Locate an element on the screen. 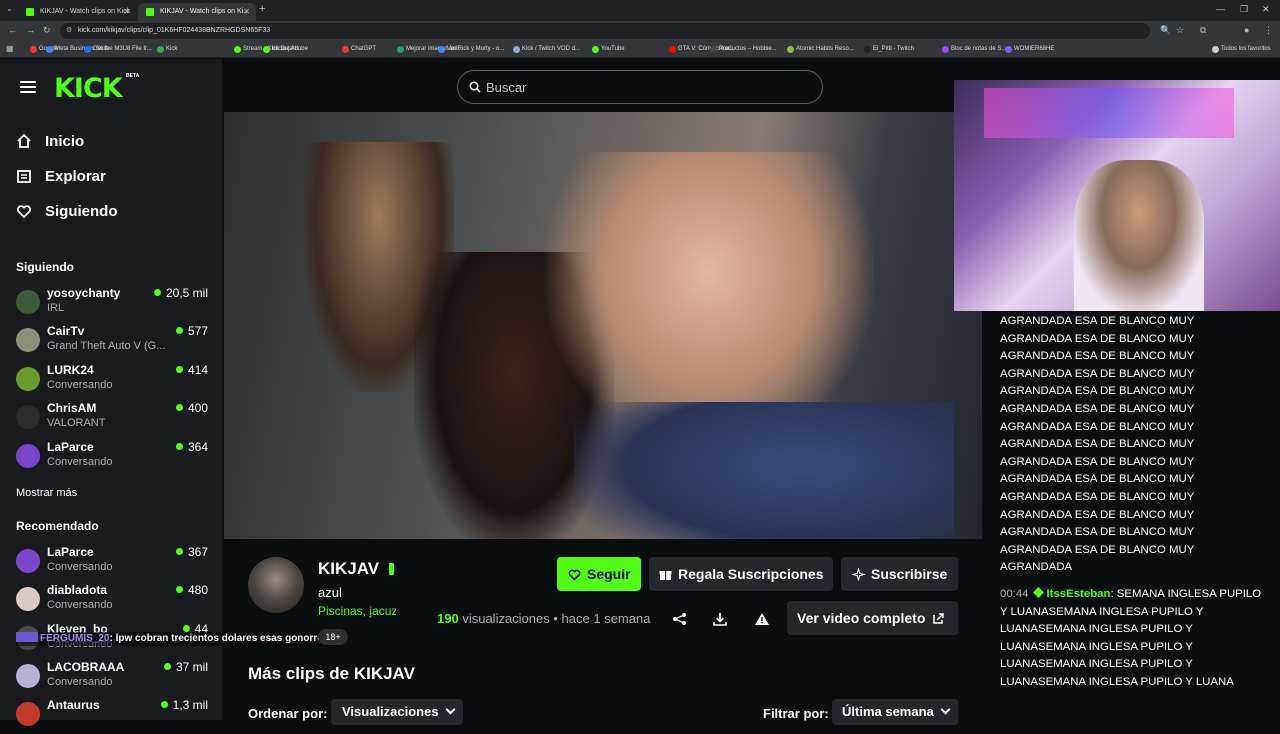 This screenshot has width=1280, height=734. viewer-count: 20,5 mil is located at coordinates (181, 293).